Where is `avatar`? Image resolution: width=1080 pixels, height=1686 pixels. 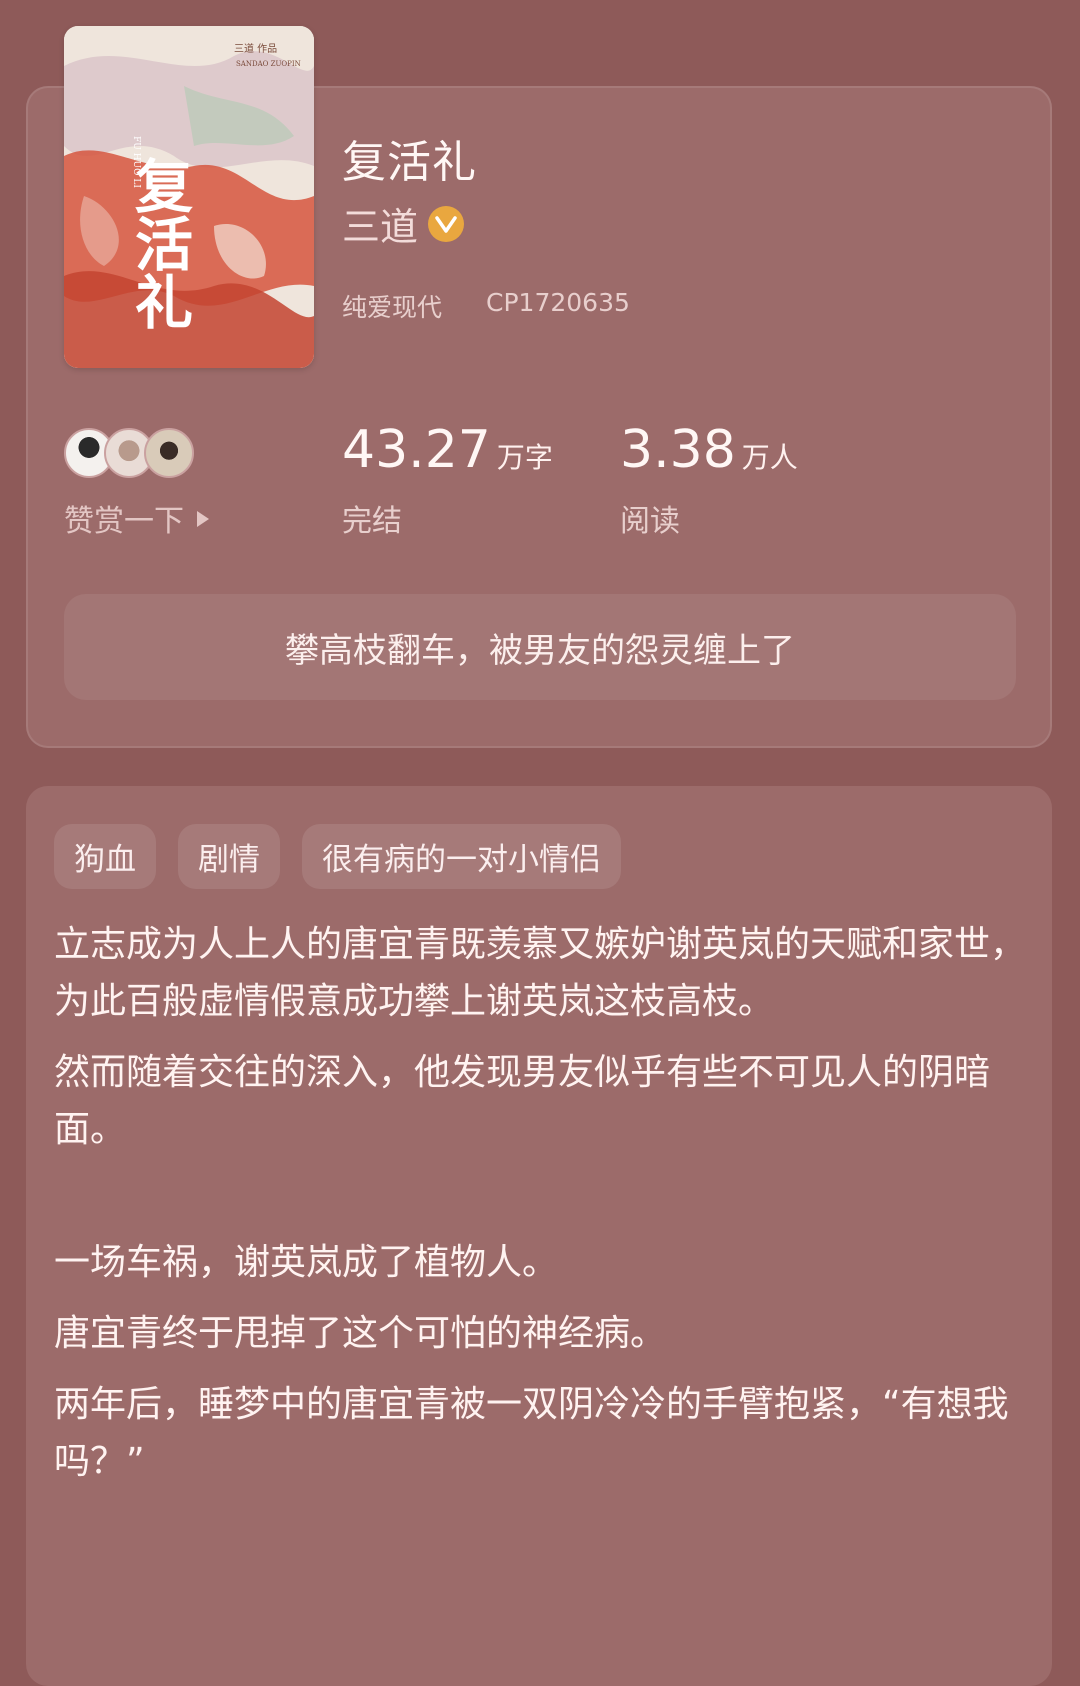
avatar is located at coordinates (169, 453).